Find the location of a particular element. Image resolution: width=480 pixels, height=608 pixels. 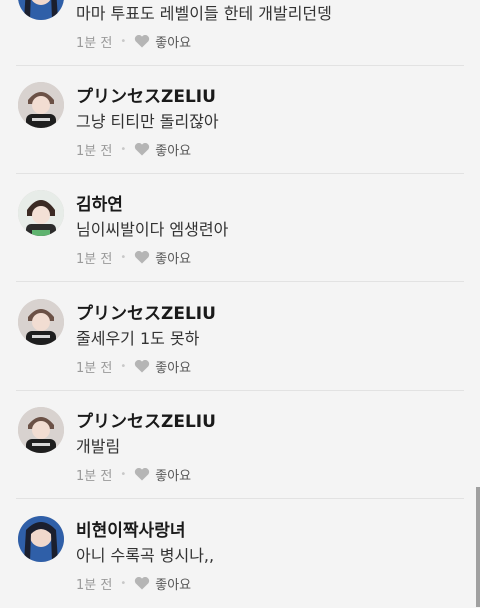

comment-text: 개발림 is located at coordinates (98, 446).